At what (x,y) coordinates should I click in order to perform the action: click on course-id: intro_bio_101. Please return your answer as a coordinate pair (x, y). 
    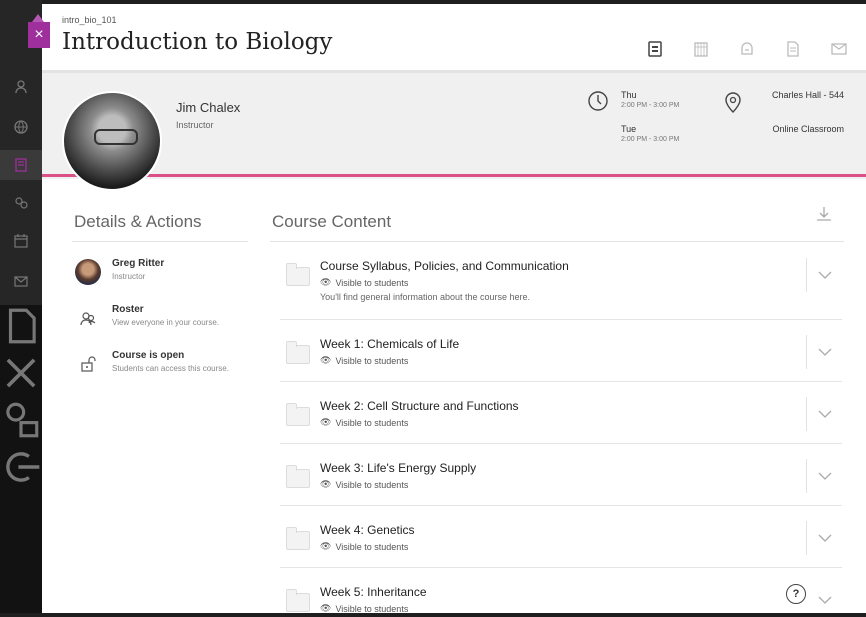
    Looking at the image, I should click on (89, 20).